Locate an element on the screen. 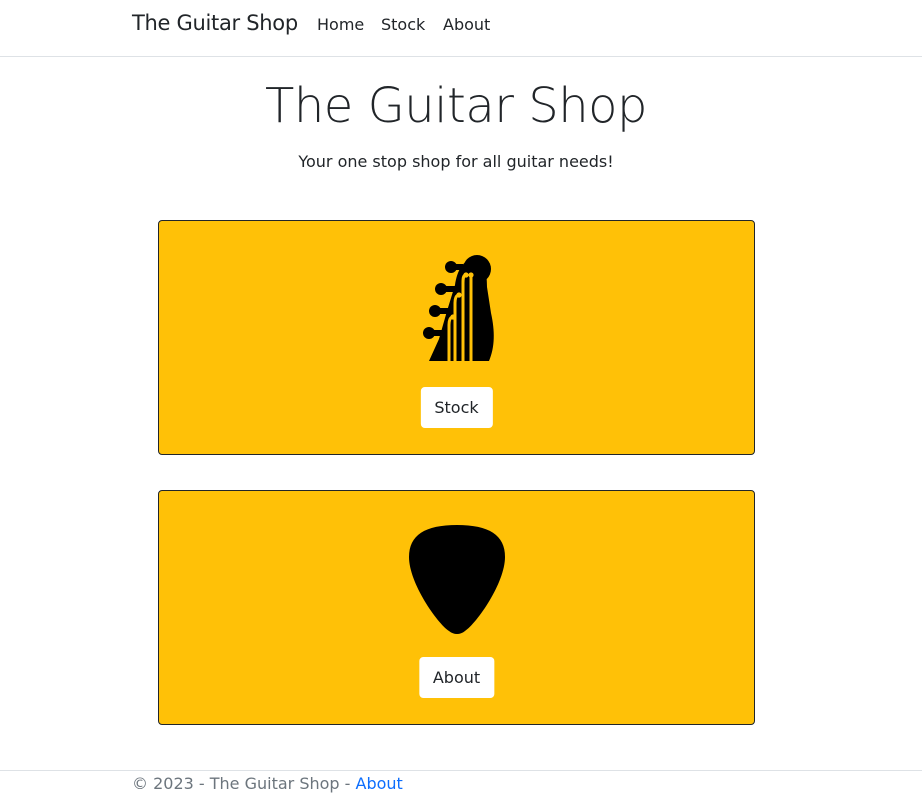 The image size is (922, 793). about-button: About is located at coordinates (456, 677).